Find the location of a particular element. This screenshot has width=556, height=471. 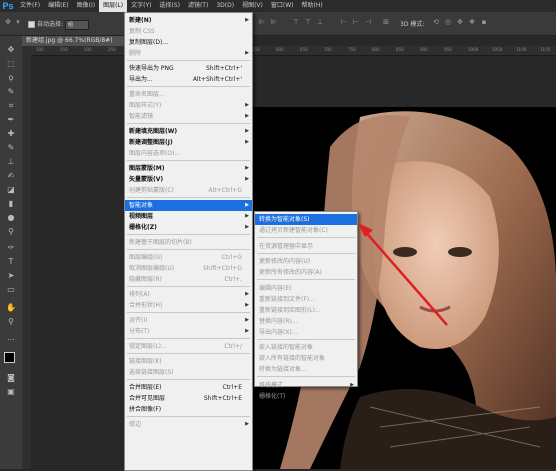

annotation-overlay is located at coordinates (403, 274).